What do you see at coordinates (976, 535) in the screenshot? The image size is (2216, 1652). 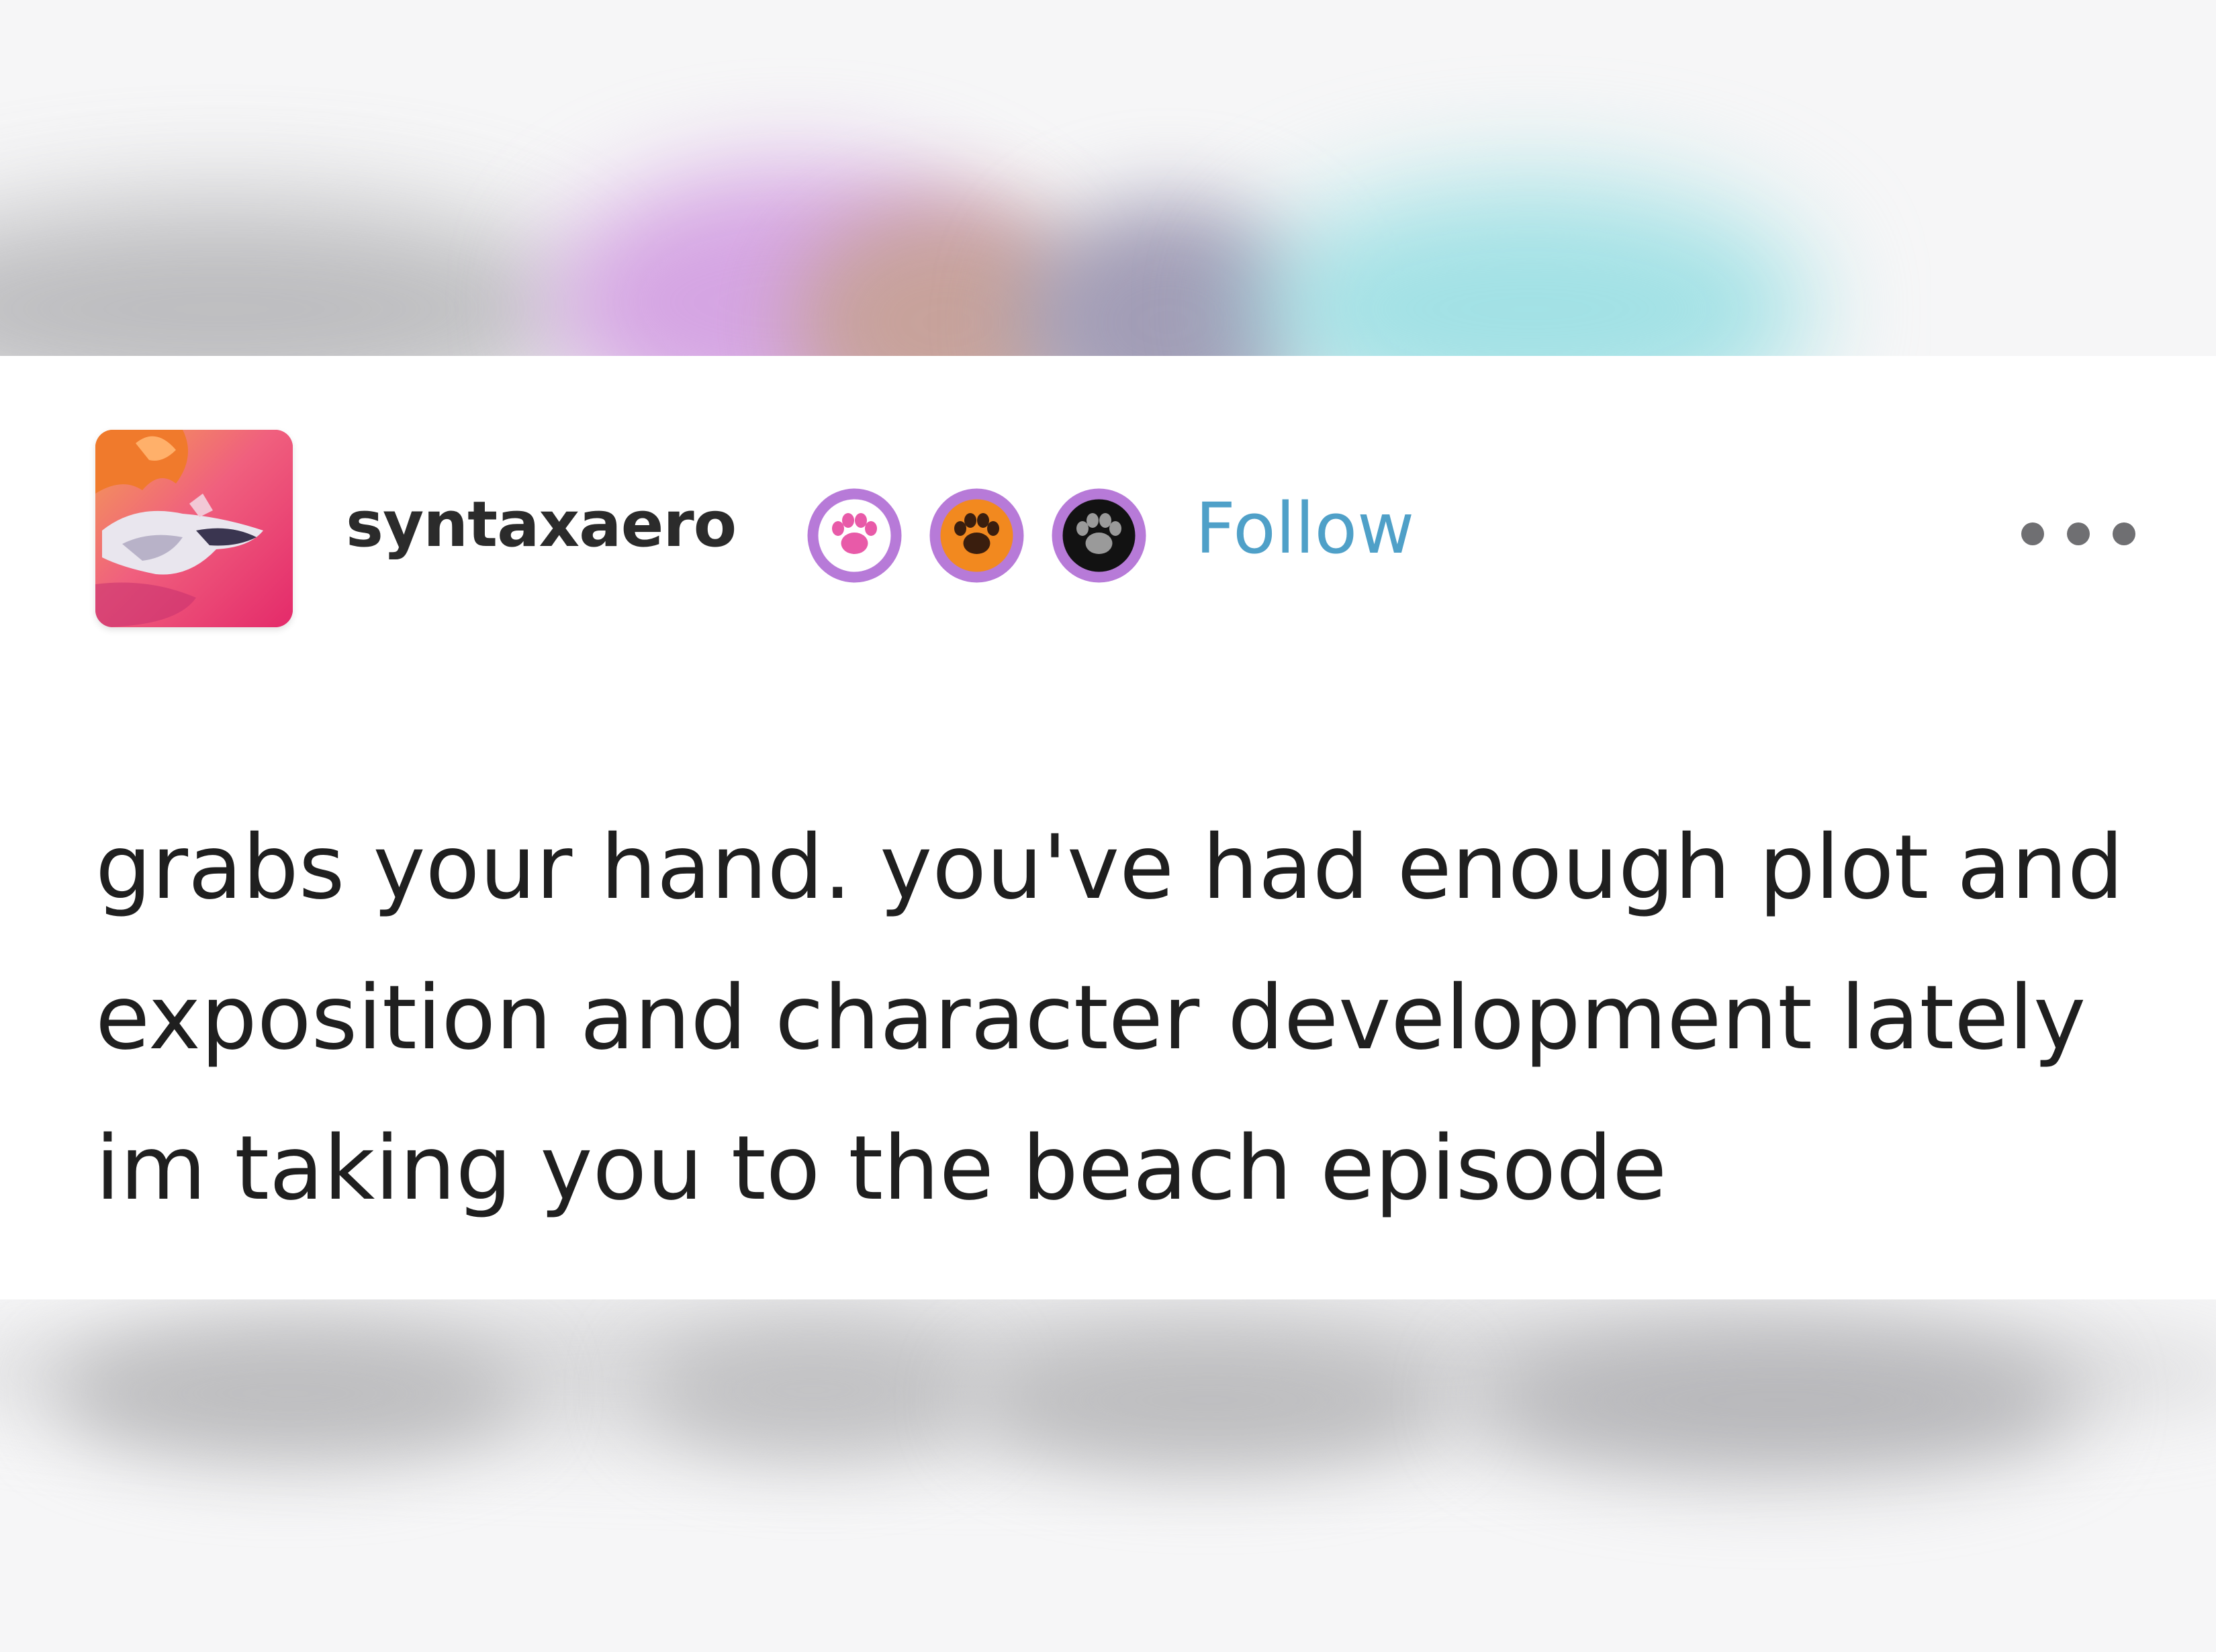 I see `paw-badge-orange-icon` at bounding box center [976, 535].